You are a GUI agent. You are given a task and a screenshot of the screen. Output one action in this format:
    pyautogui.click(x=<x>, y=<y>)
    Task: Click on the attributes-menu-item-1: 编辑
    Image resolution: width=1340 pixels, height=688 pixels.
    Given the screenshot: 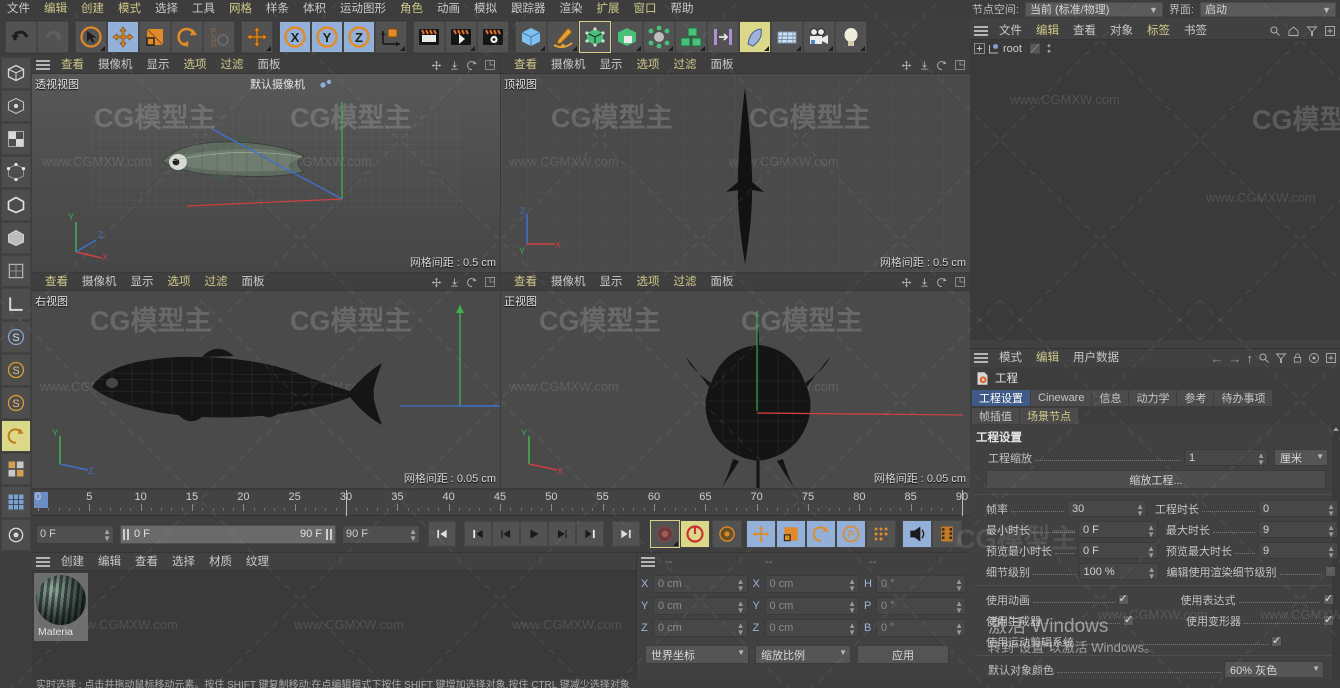 What is the action you would take?
    pyautogui.click(x=1047, y=358)
    